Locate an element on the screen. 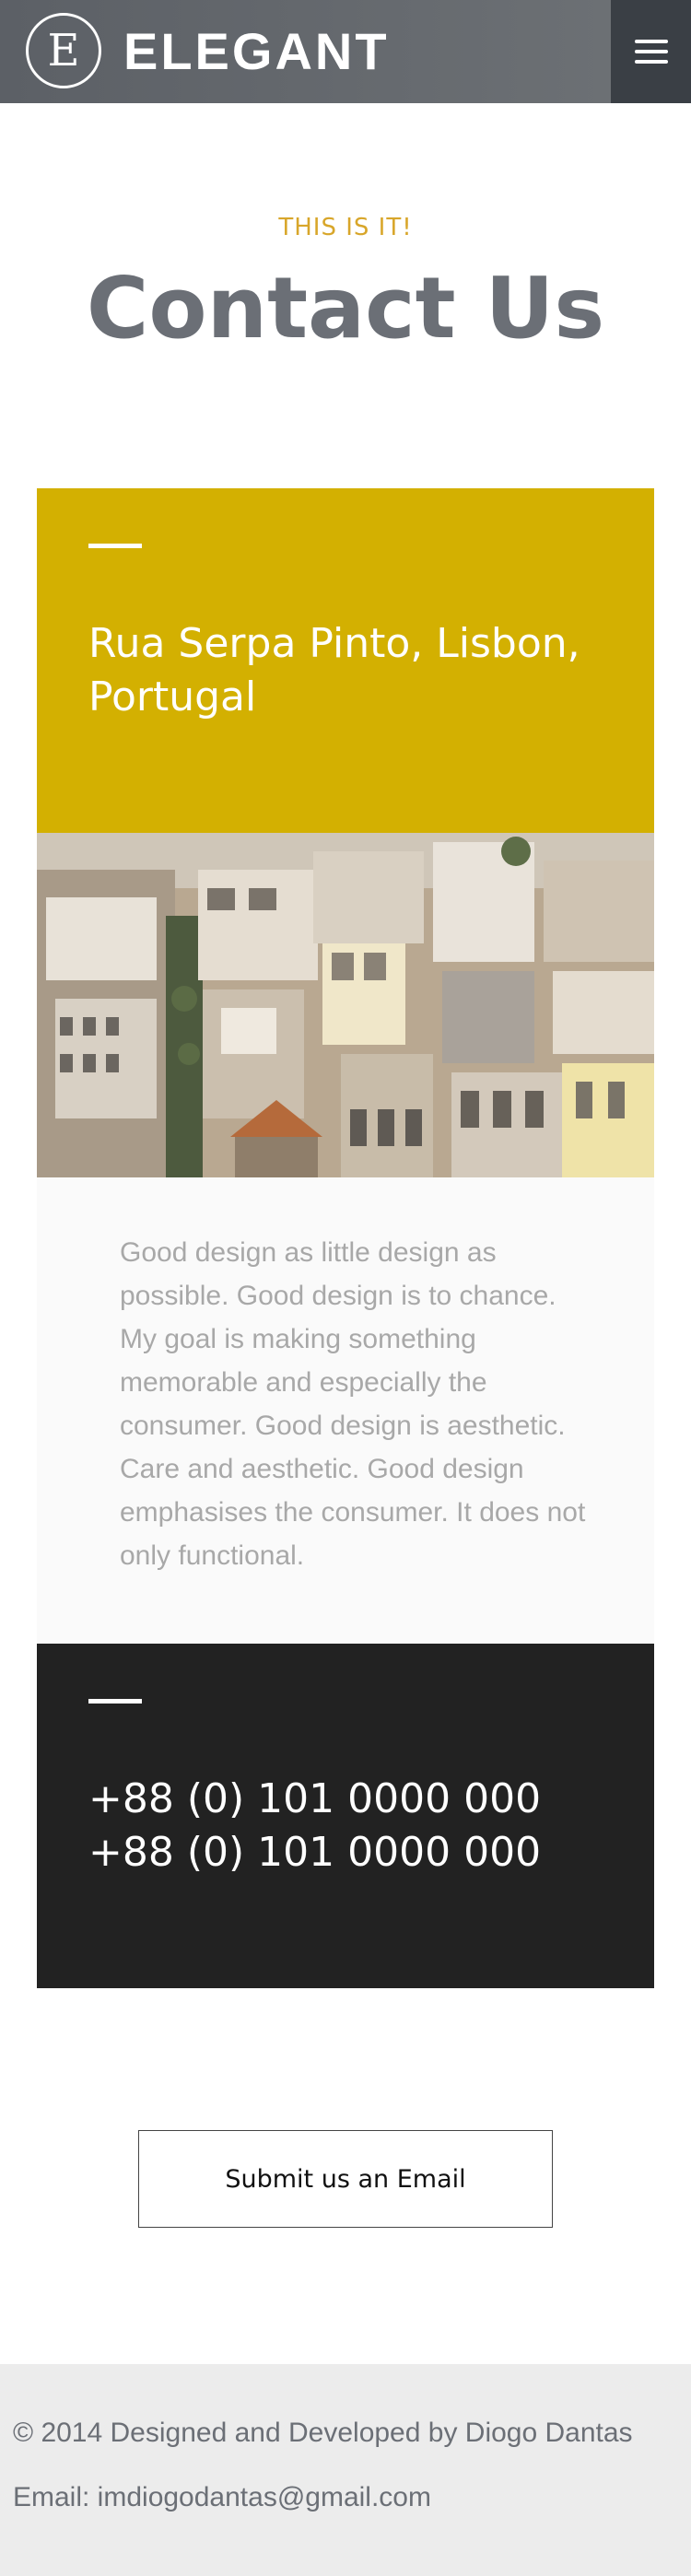  page-title: Contact Us is located at coordinates (345, 308).